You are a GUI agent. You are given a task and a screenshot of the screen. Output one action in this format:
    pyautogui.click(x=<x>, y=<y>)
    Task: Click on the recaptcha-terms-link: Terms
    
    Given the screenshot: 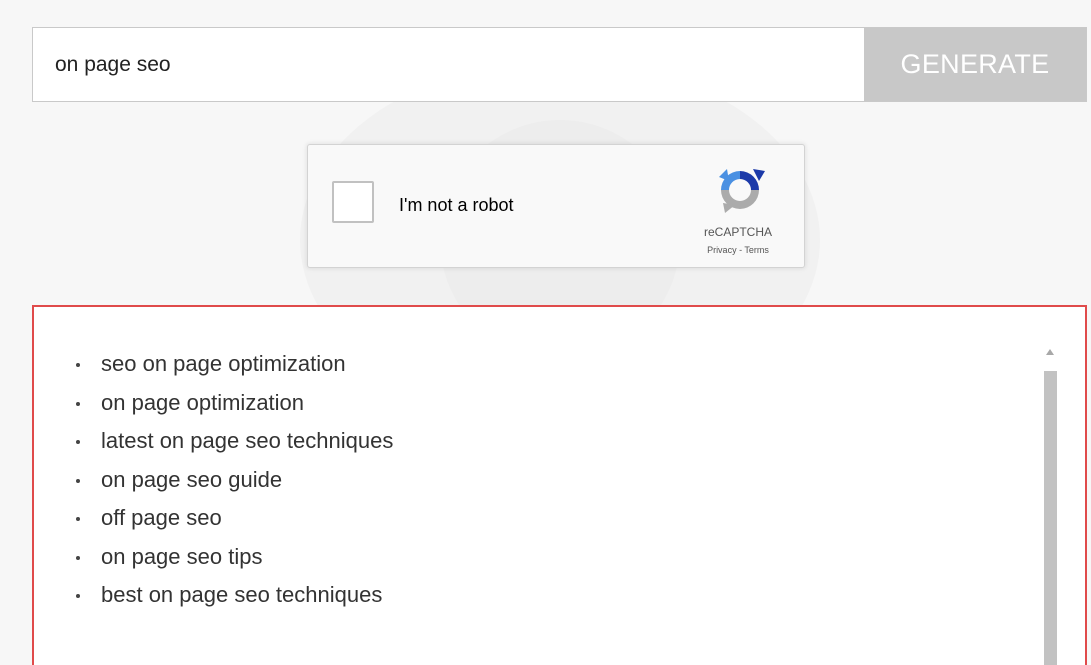 What is the action you would take?
    pyautogui.click(x=756, y=250)
    